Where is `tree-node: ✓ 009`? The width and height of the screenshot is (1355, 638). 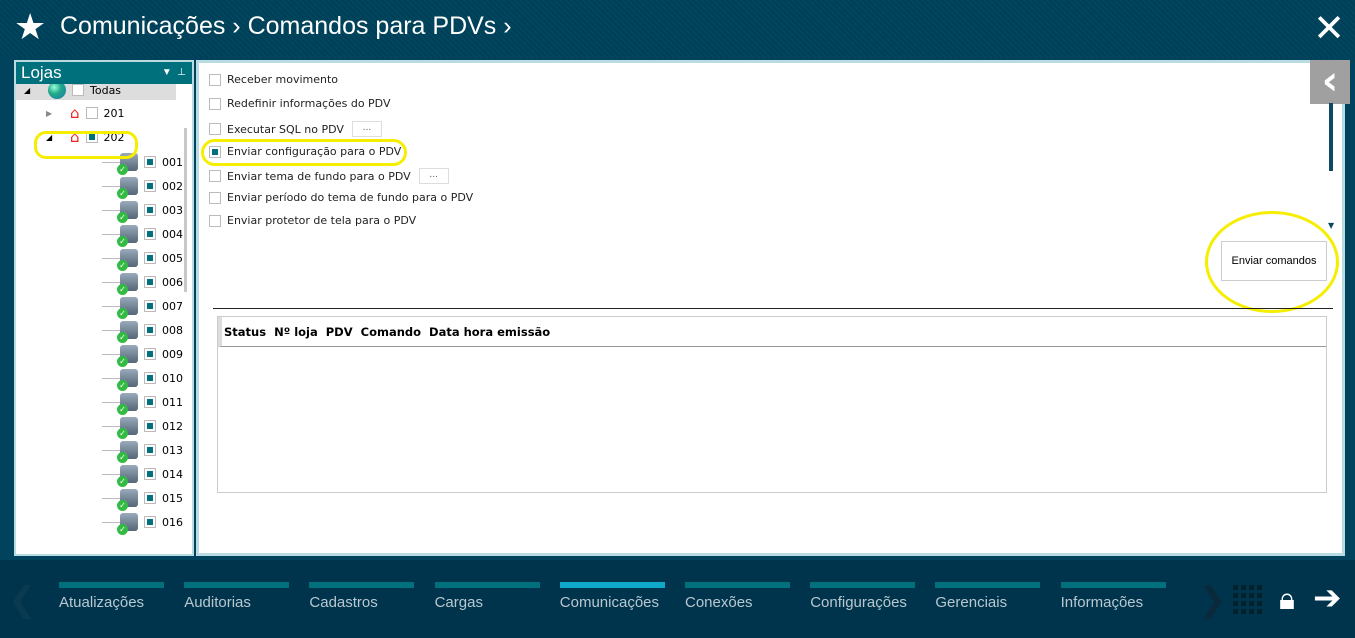
tree-node: ✓ 009 is located at coordinates (125, 355).